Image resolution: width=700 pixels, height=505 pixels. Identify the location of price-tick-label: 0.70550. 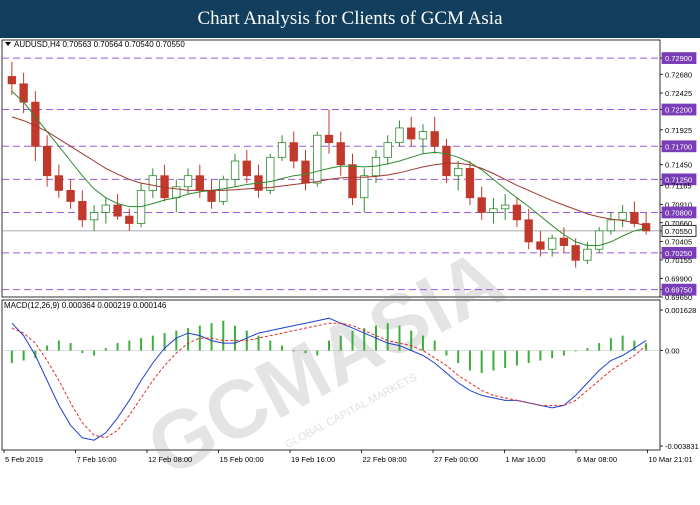
(678, 231).